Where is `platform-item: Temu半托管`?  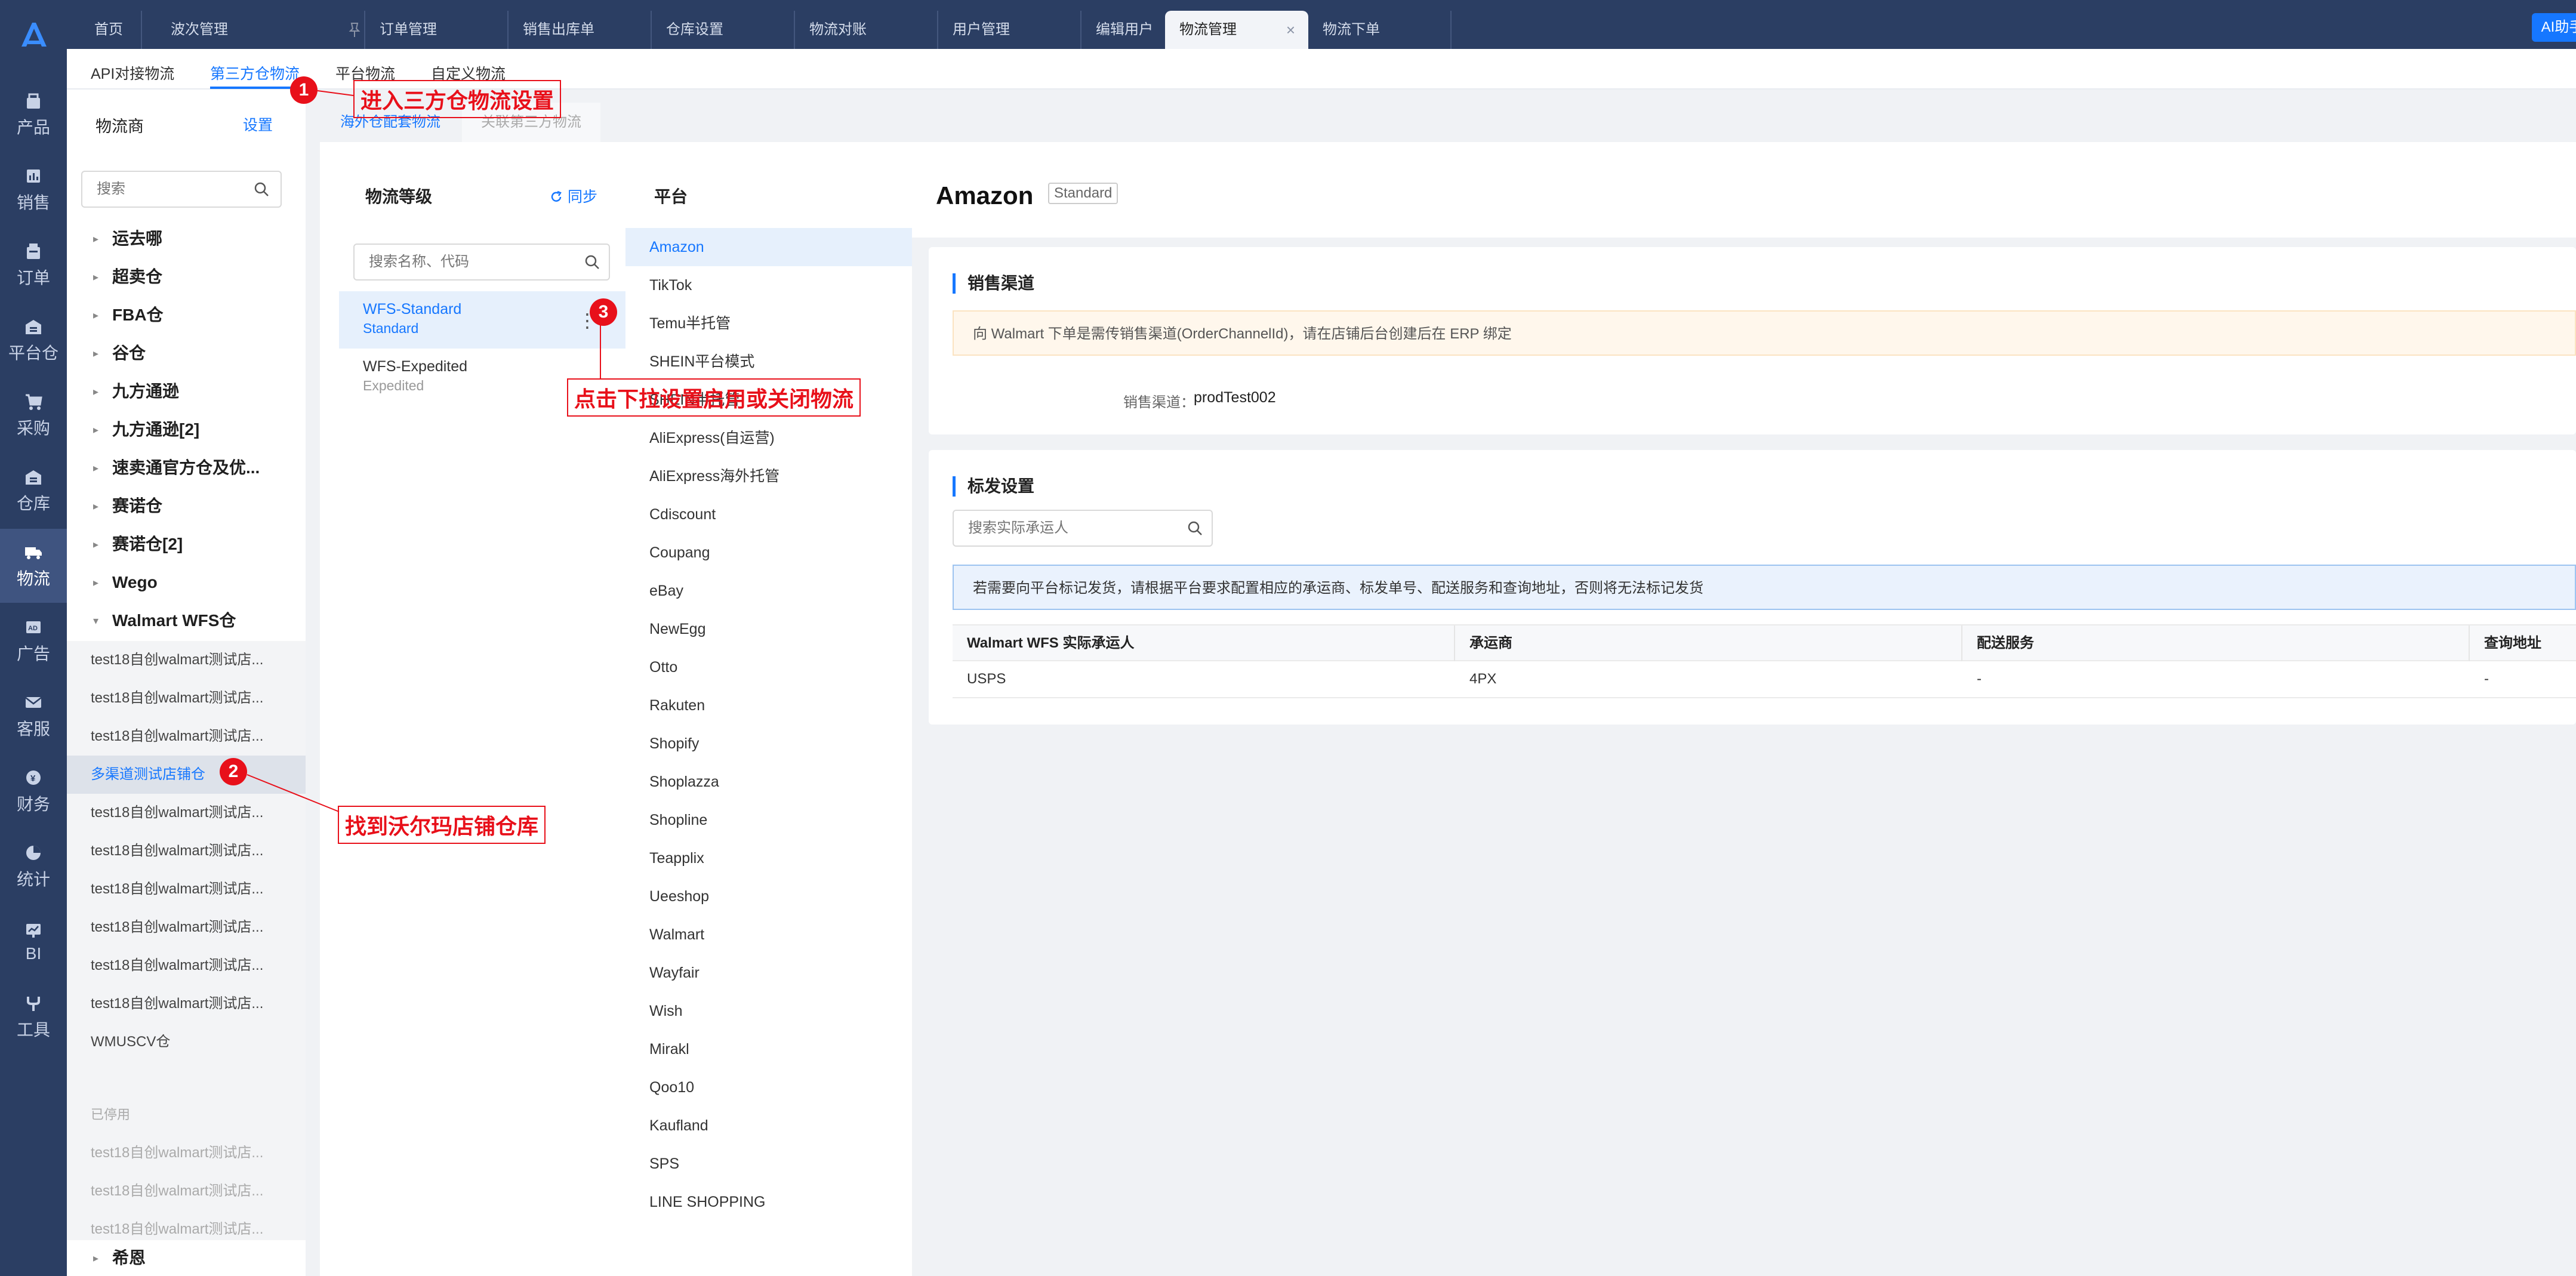
platform-item: Temu半托管 is located at coordinates (768, 323).